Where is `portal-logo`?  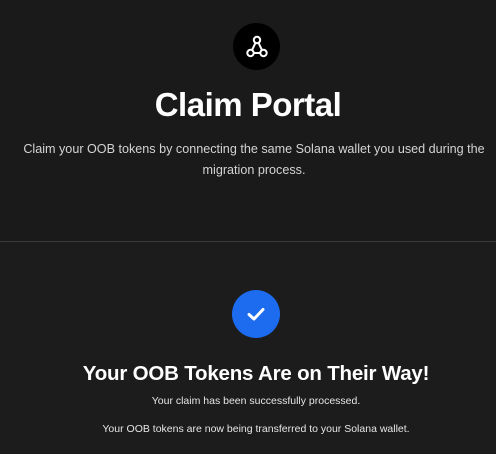 portal-logo is located at coordinates (256, 46).